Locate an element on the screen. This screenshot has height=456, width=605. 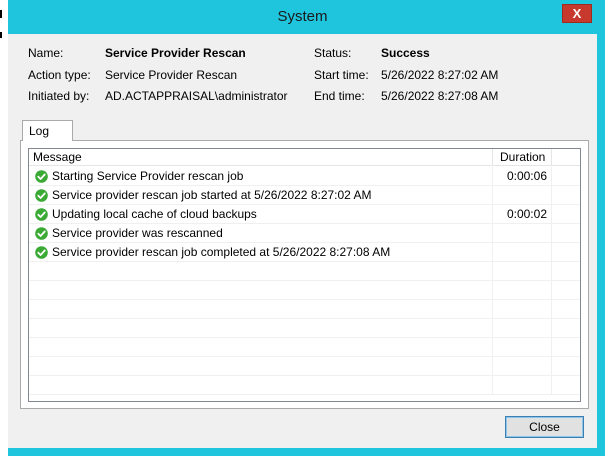
initiated-by-value: AD.ACTAPPRAISAL\administrator is located at coordinates (196, 96).